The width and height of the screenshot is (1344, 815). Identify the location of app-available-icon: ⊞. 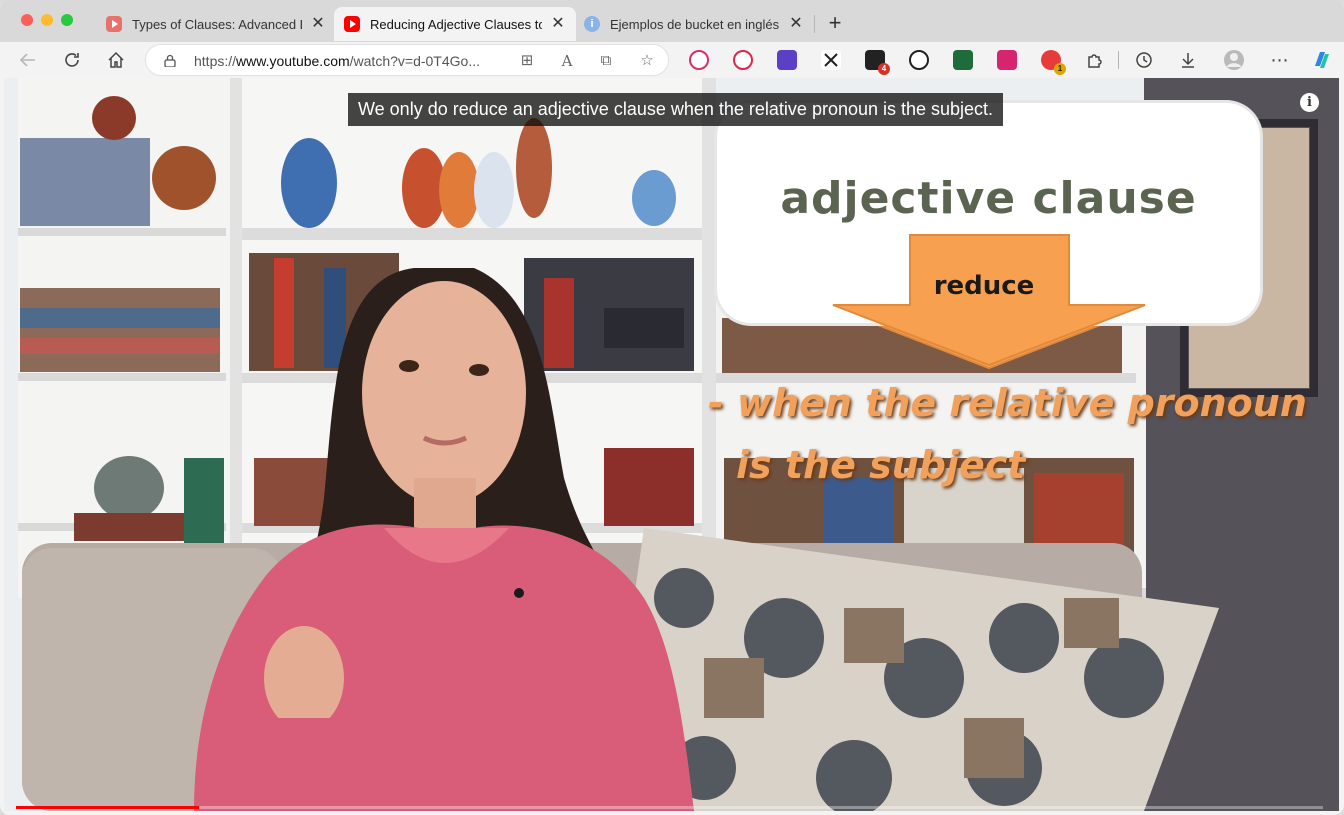
(527, 61).